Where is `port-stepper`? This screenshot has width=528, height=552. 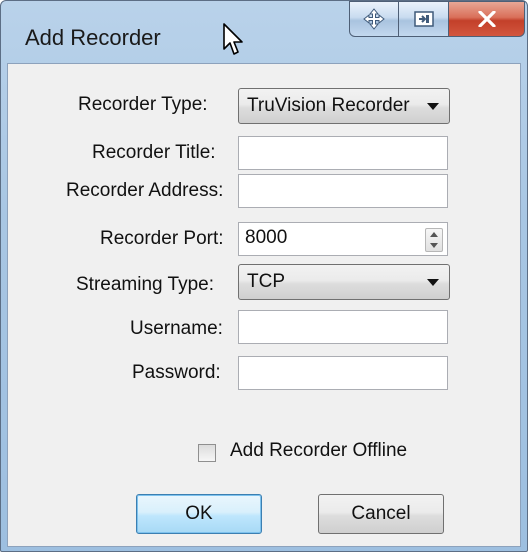 port-stepper is located at coordinates (434, 240).